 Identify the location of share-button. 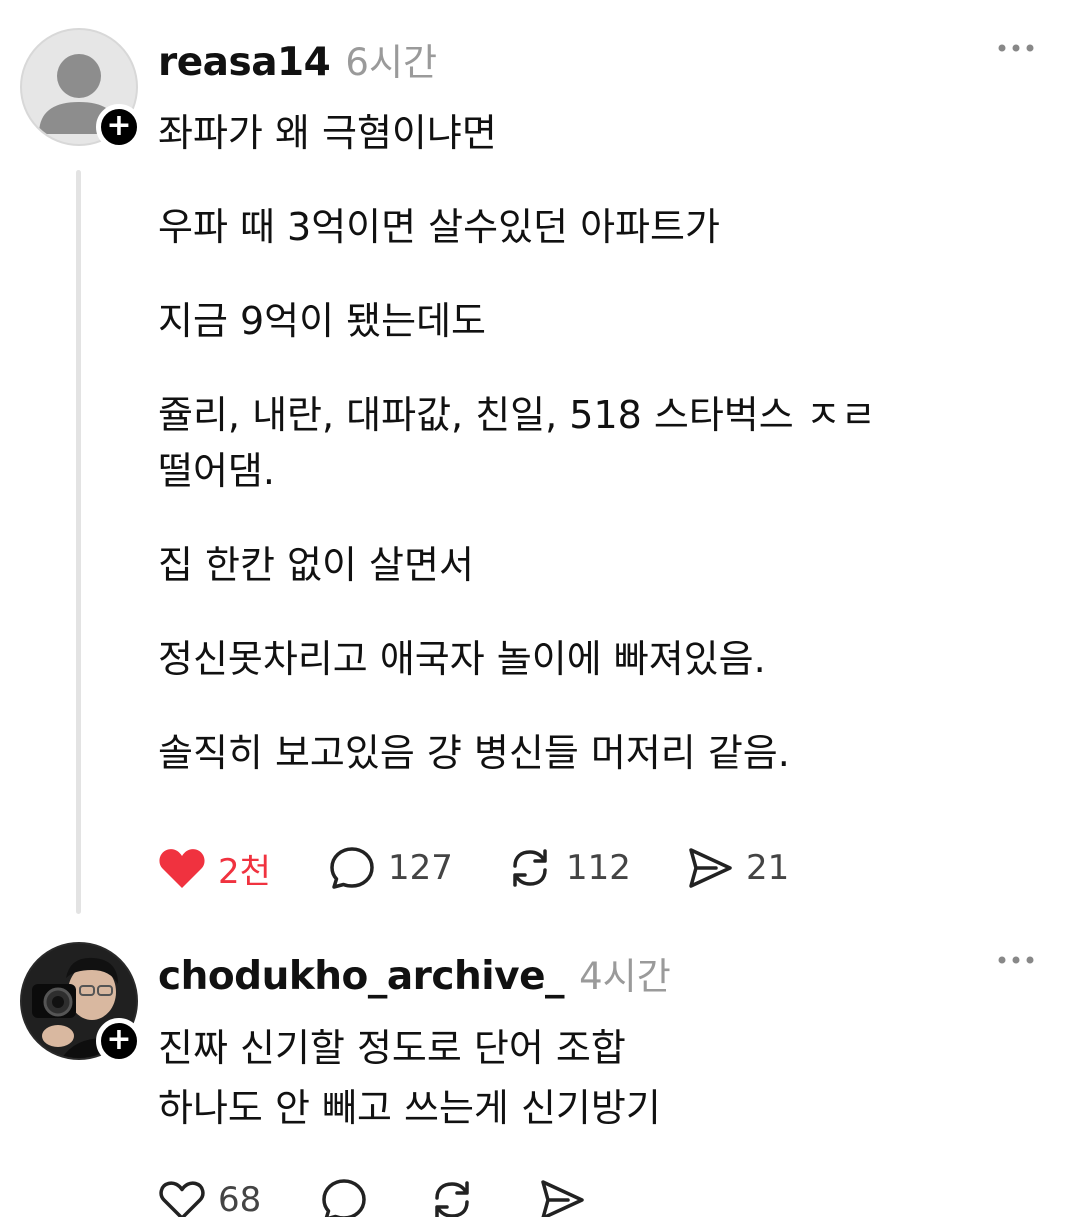
(562, 1193).